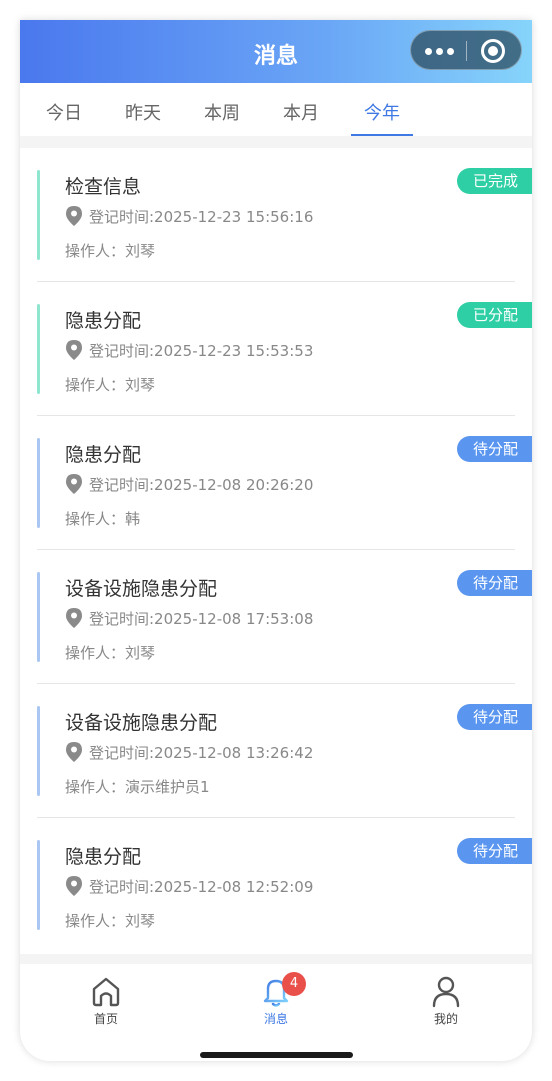 Image resolution: width=552 pixels, height=1081 pixels. I want to click on tabbar-messages-label: 消息, so click(275, 1019).